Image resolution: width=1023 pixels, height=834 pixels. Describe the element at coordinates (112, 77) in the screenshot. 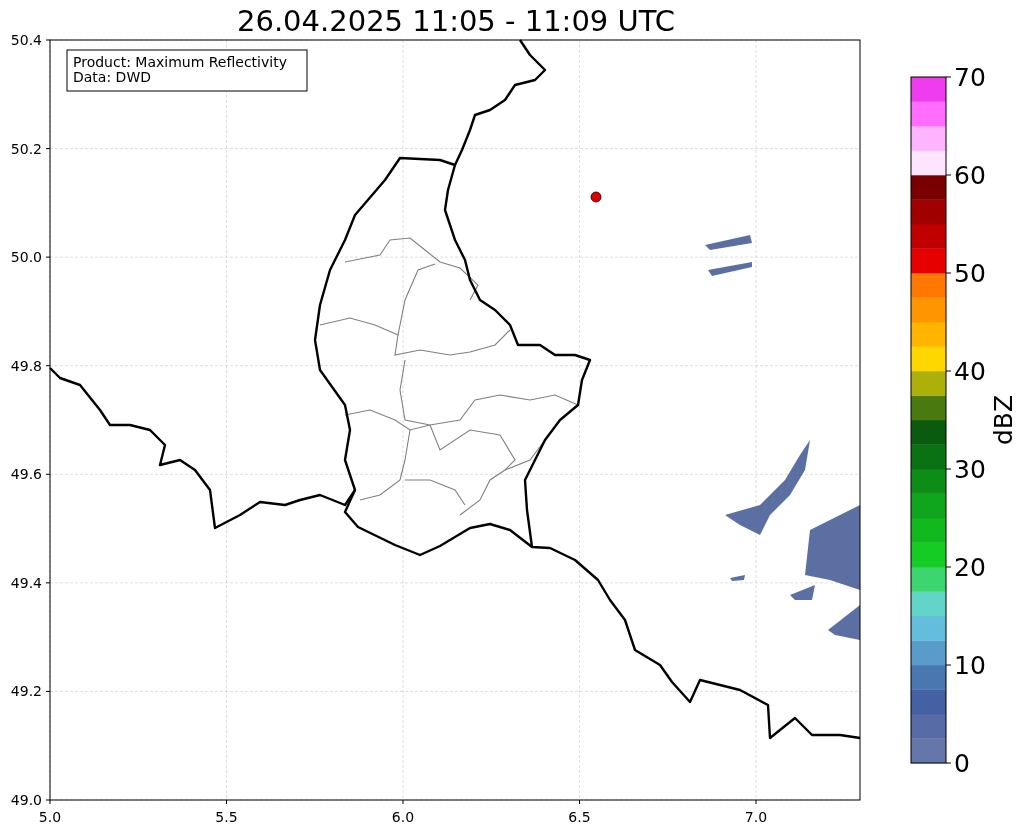

I see `info-text: Data: DWD` at that location.